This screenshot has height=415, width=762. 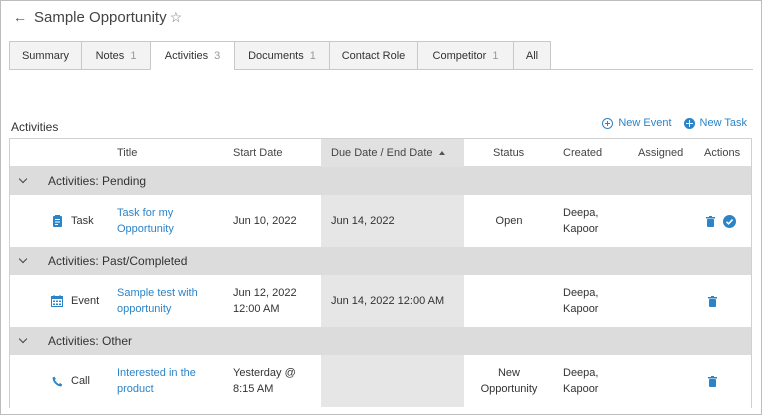 I want to click on tab-activities: Activities 3, so click(x=192, y=55).